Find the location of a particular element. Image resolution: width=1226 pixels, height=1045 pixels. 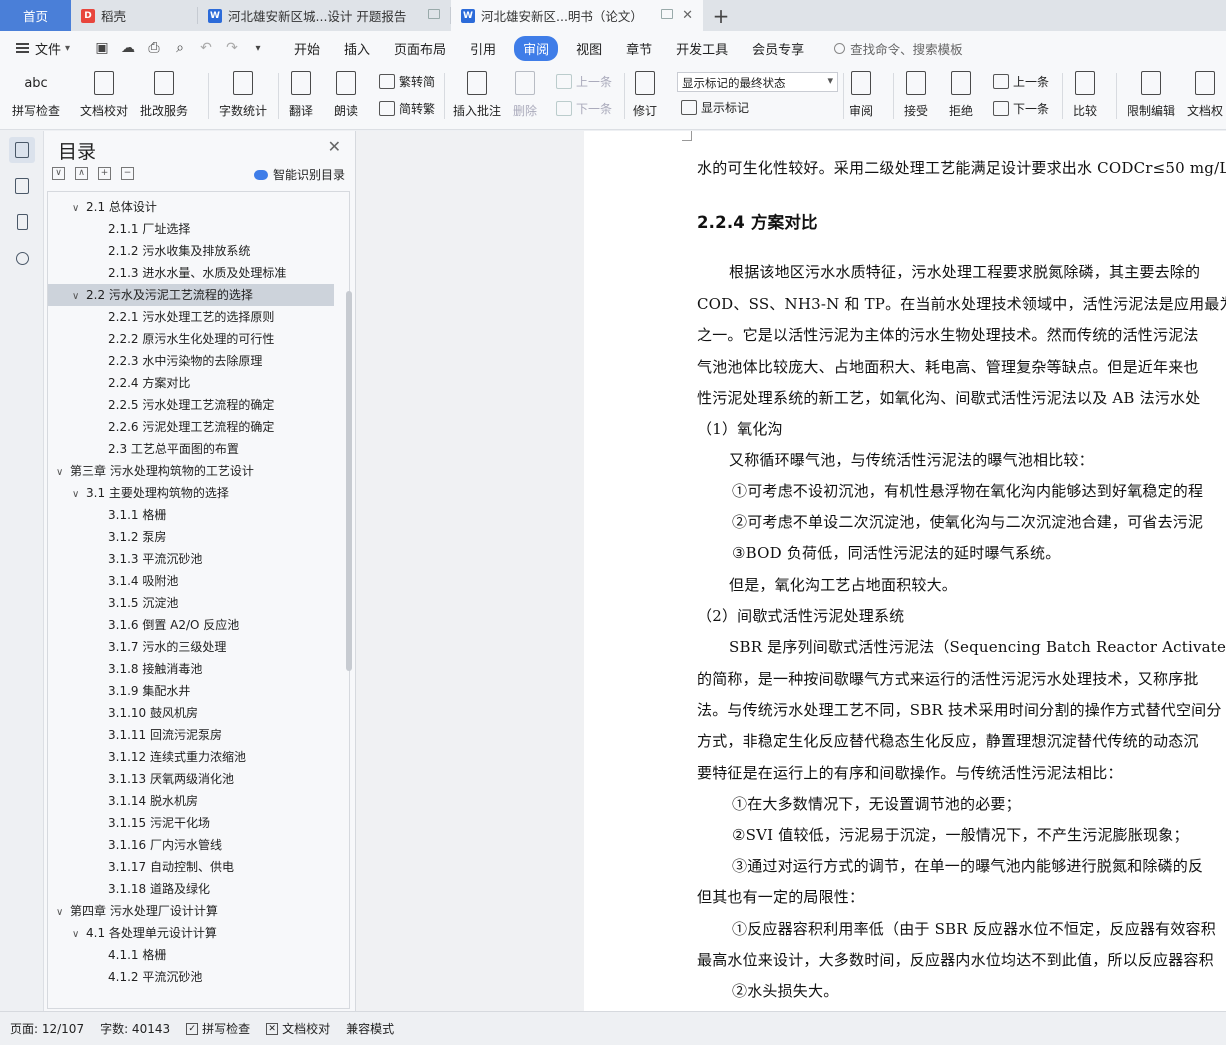

tab-doc-thesis: W 河北雄安新区...明书（论文） ✕ is located at coordinates (577, 15).